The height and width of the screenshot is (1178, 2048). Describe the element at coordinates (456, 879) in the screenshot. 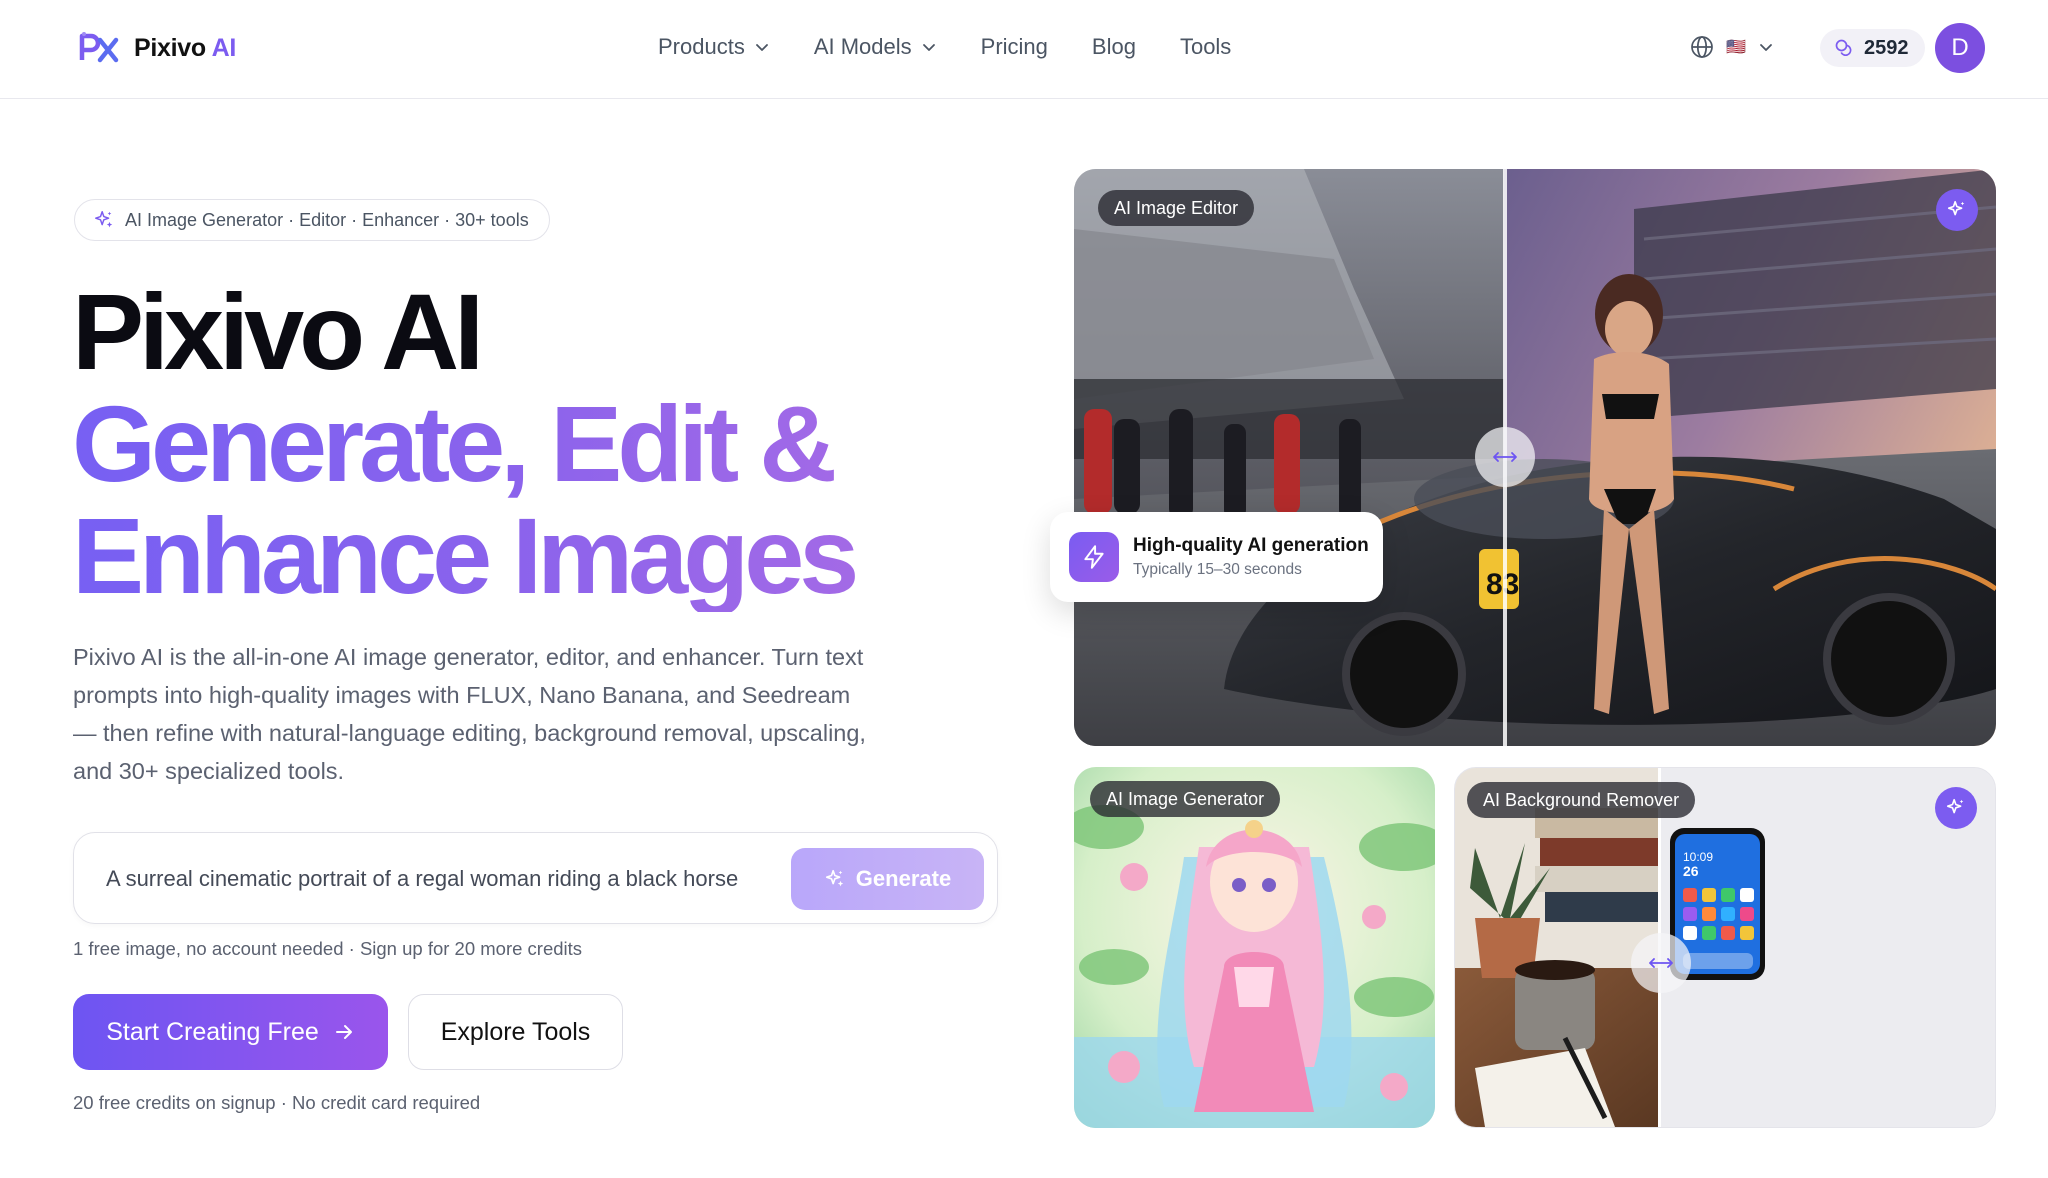

I see `prompt-input` at that location.